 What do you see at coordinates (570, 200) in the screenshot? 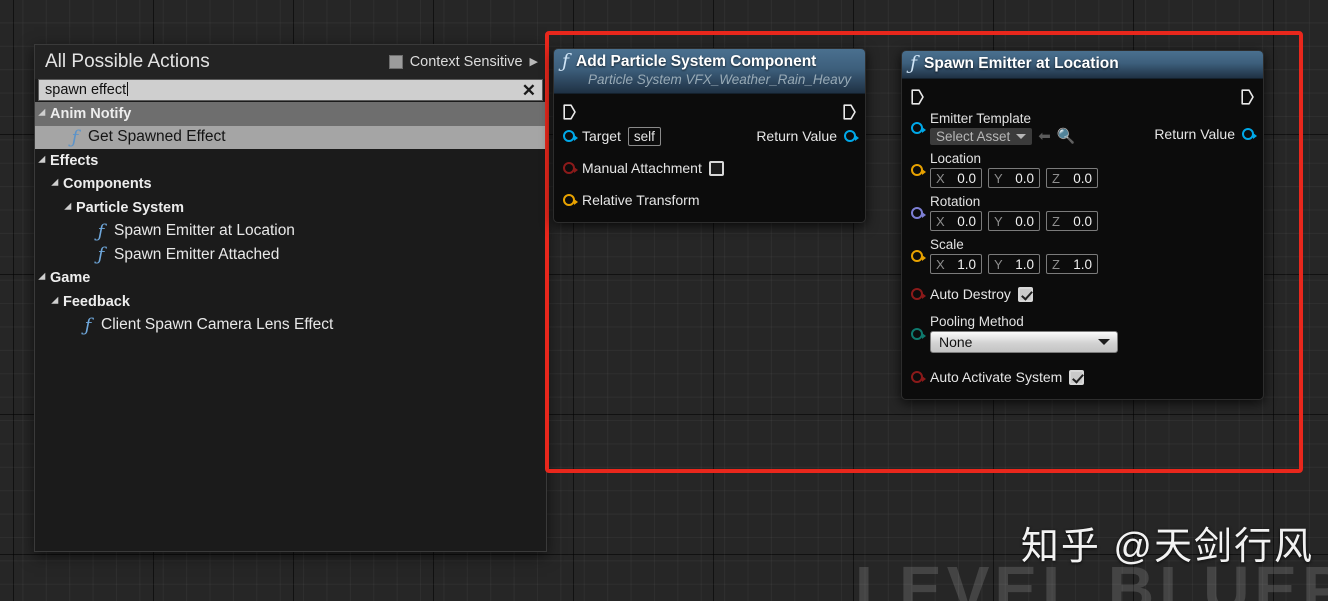
I see `relative-transform-pin` at bounding box center [570, 200].